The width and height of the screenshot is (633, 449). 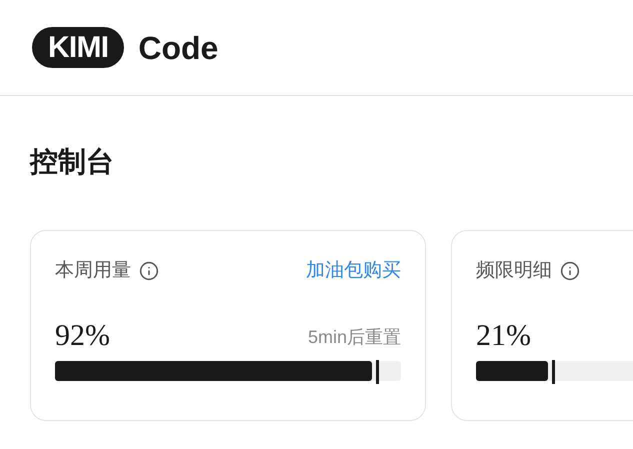 What do you see at coordinates (82, 336) in the screenshot?
I see `usage-percent: 92%` at bounding box center [82, 336].